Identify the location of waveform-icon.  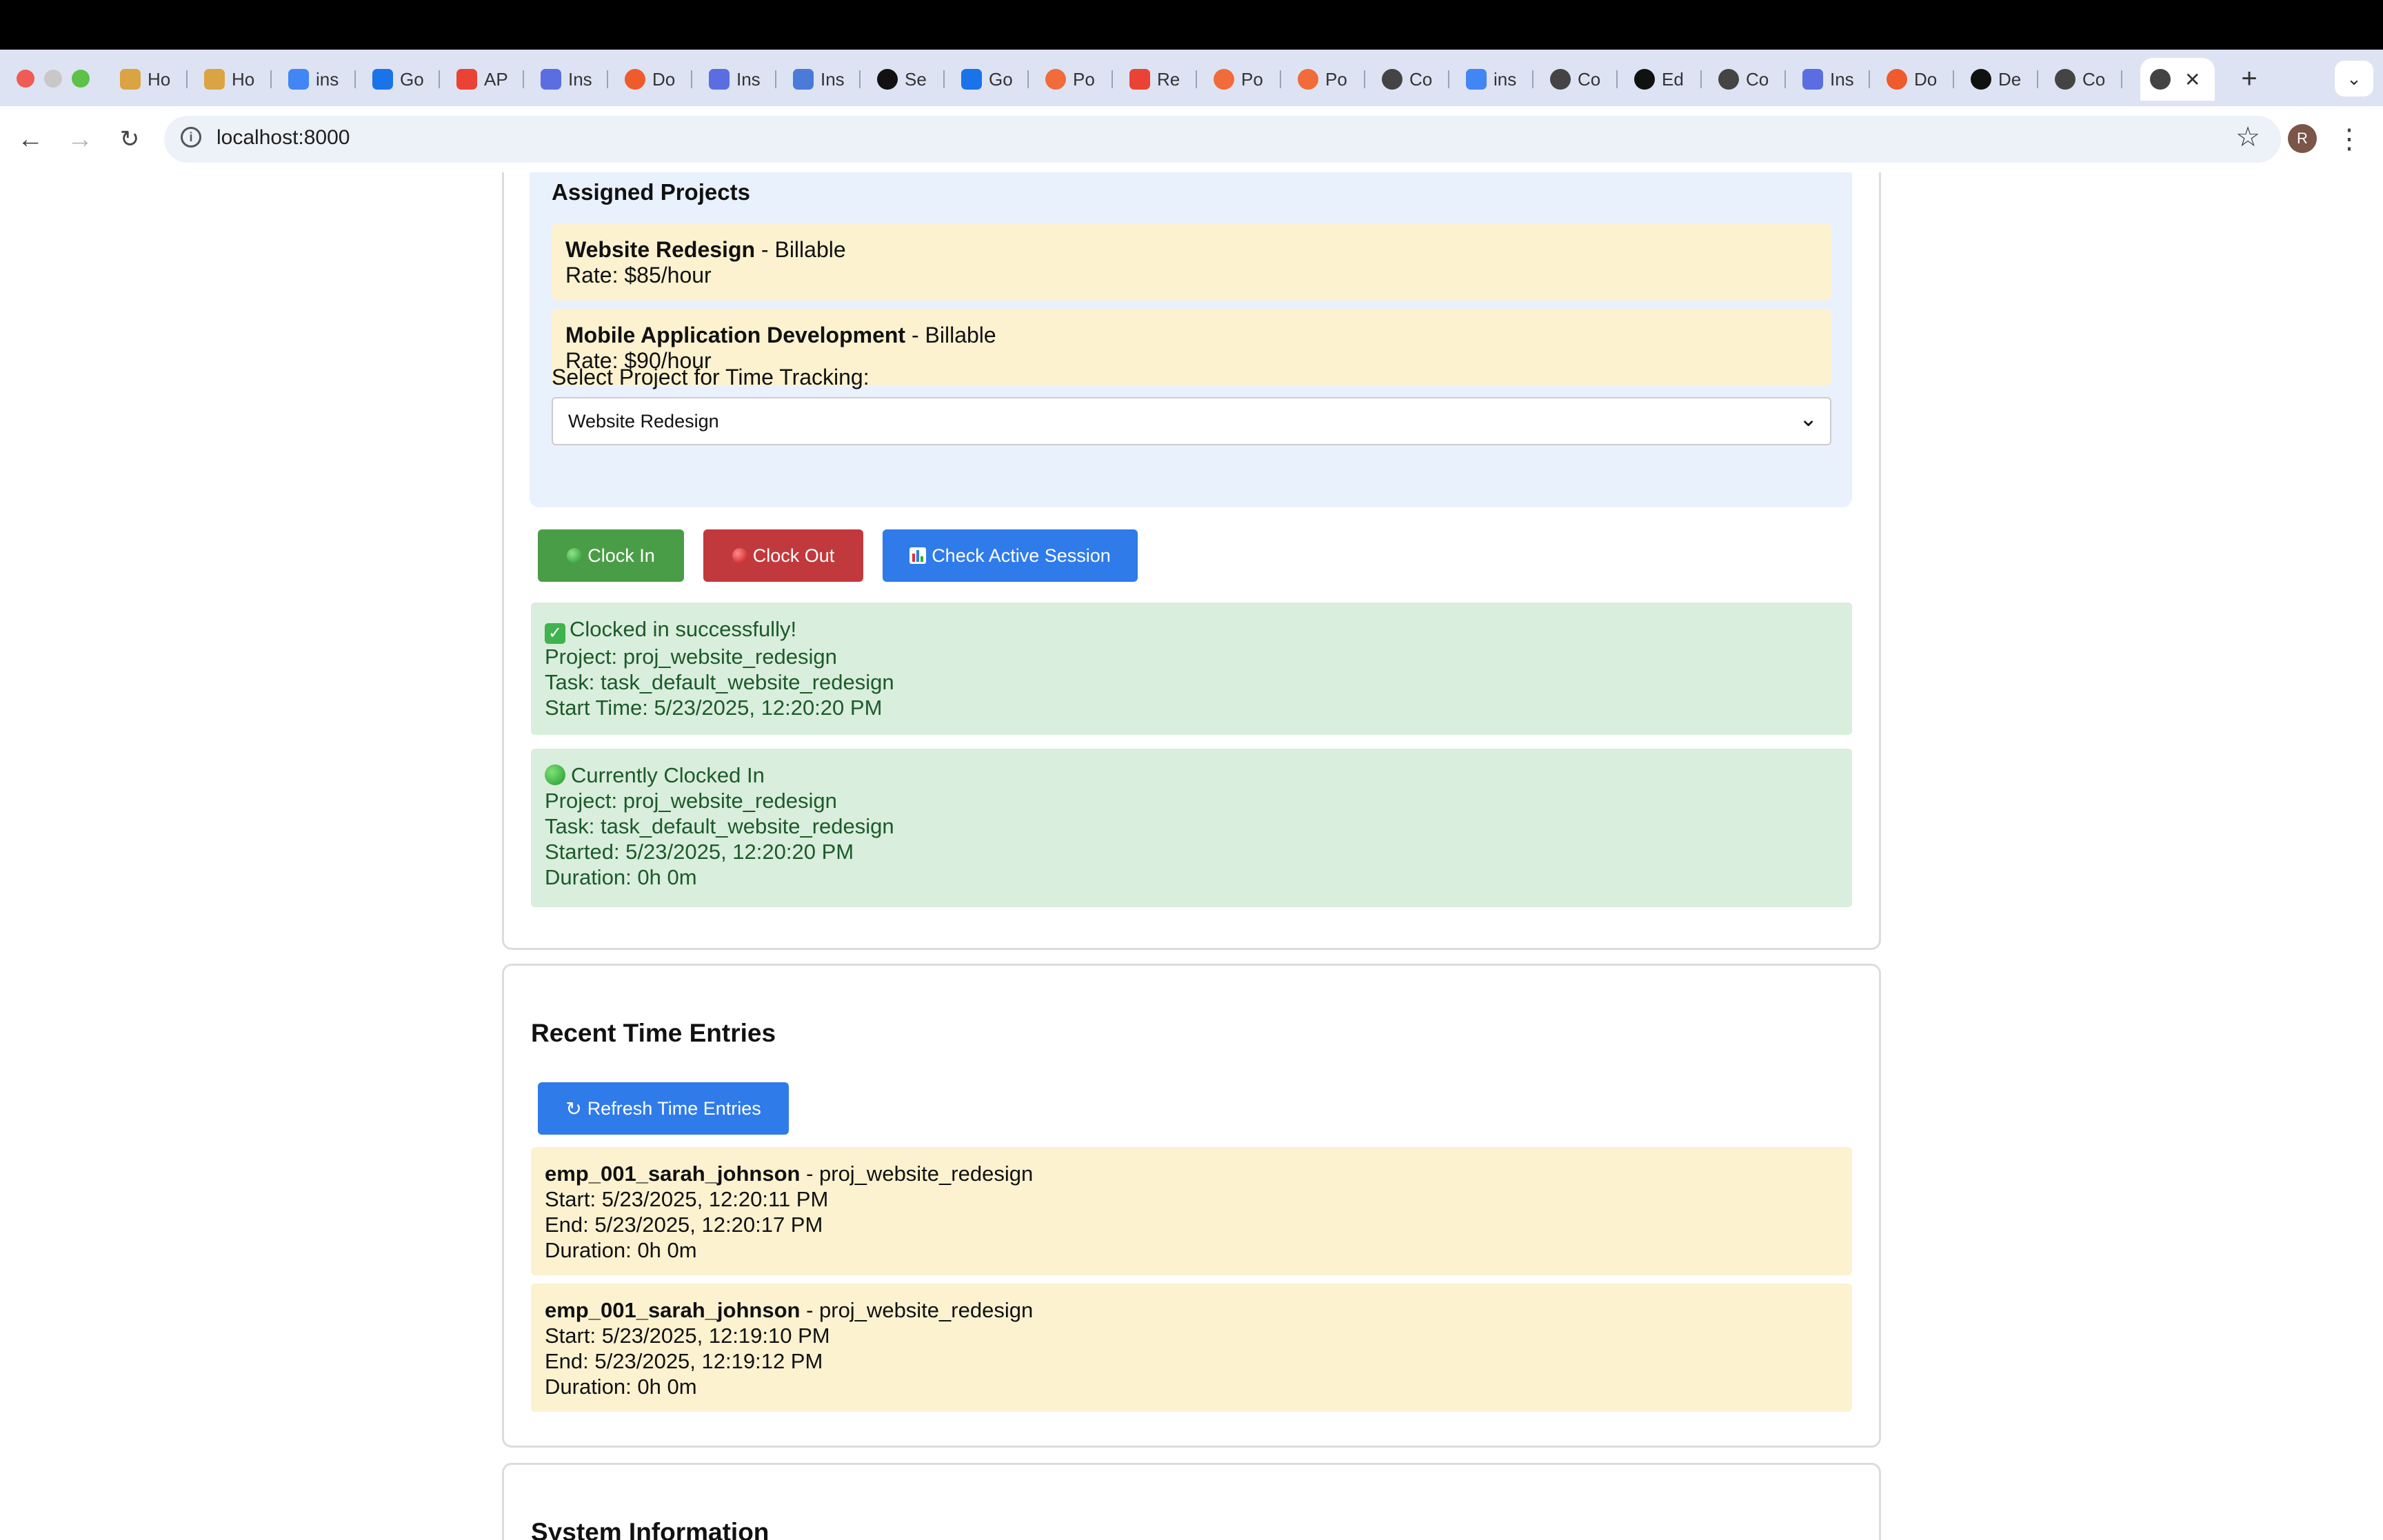
(551, 80).